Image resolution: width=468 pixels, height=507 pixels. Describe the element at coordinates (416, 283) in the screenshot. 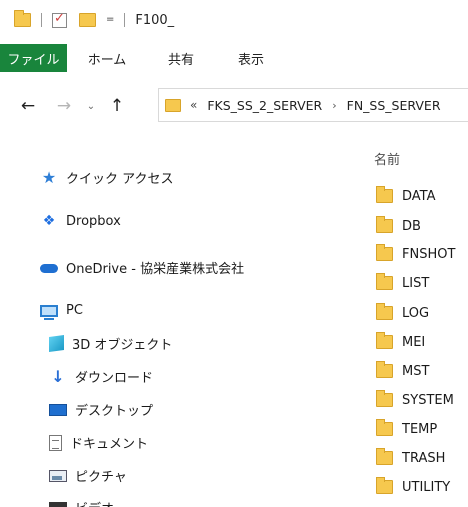

I see `folder-name: LIST` at that location.